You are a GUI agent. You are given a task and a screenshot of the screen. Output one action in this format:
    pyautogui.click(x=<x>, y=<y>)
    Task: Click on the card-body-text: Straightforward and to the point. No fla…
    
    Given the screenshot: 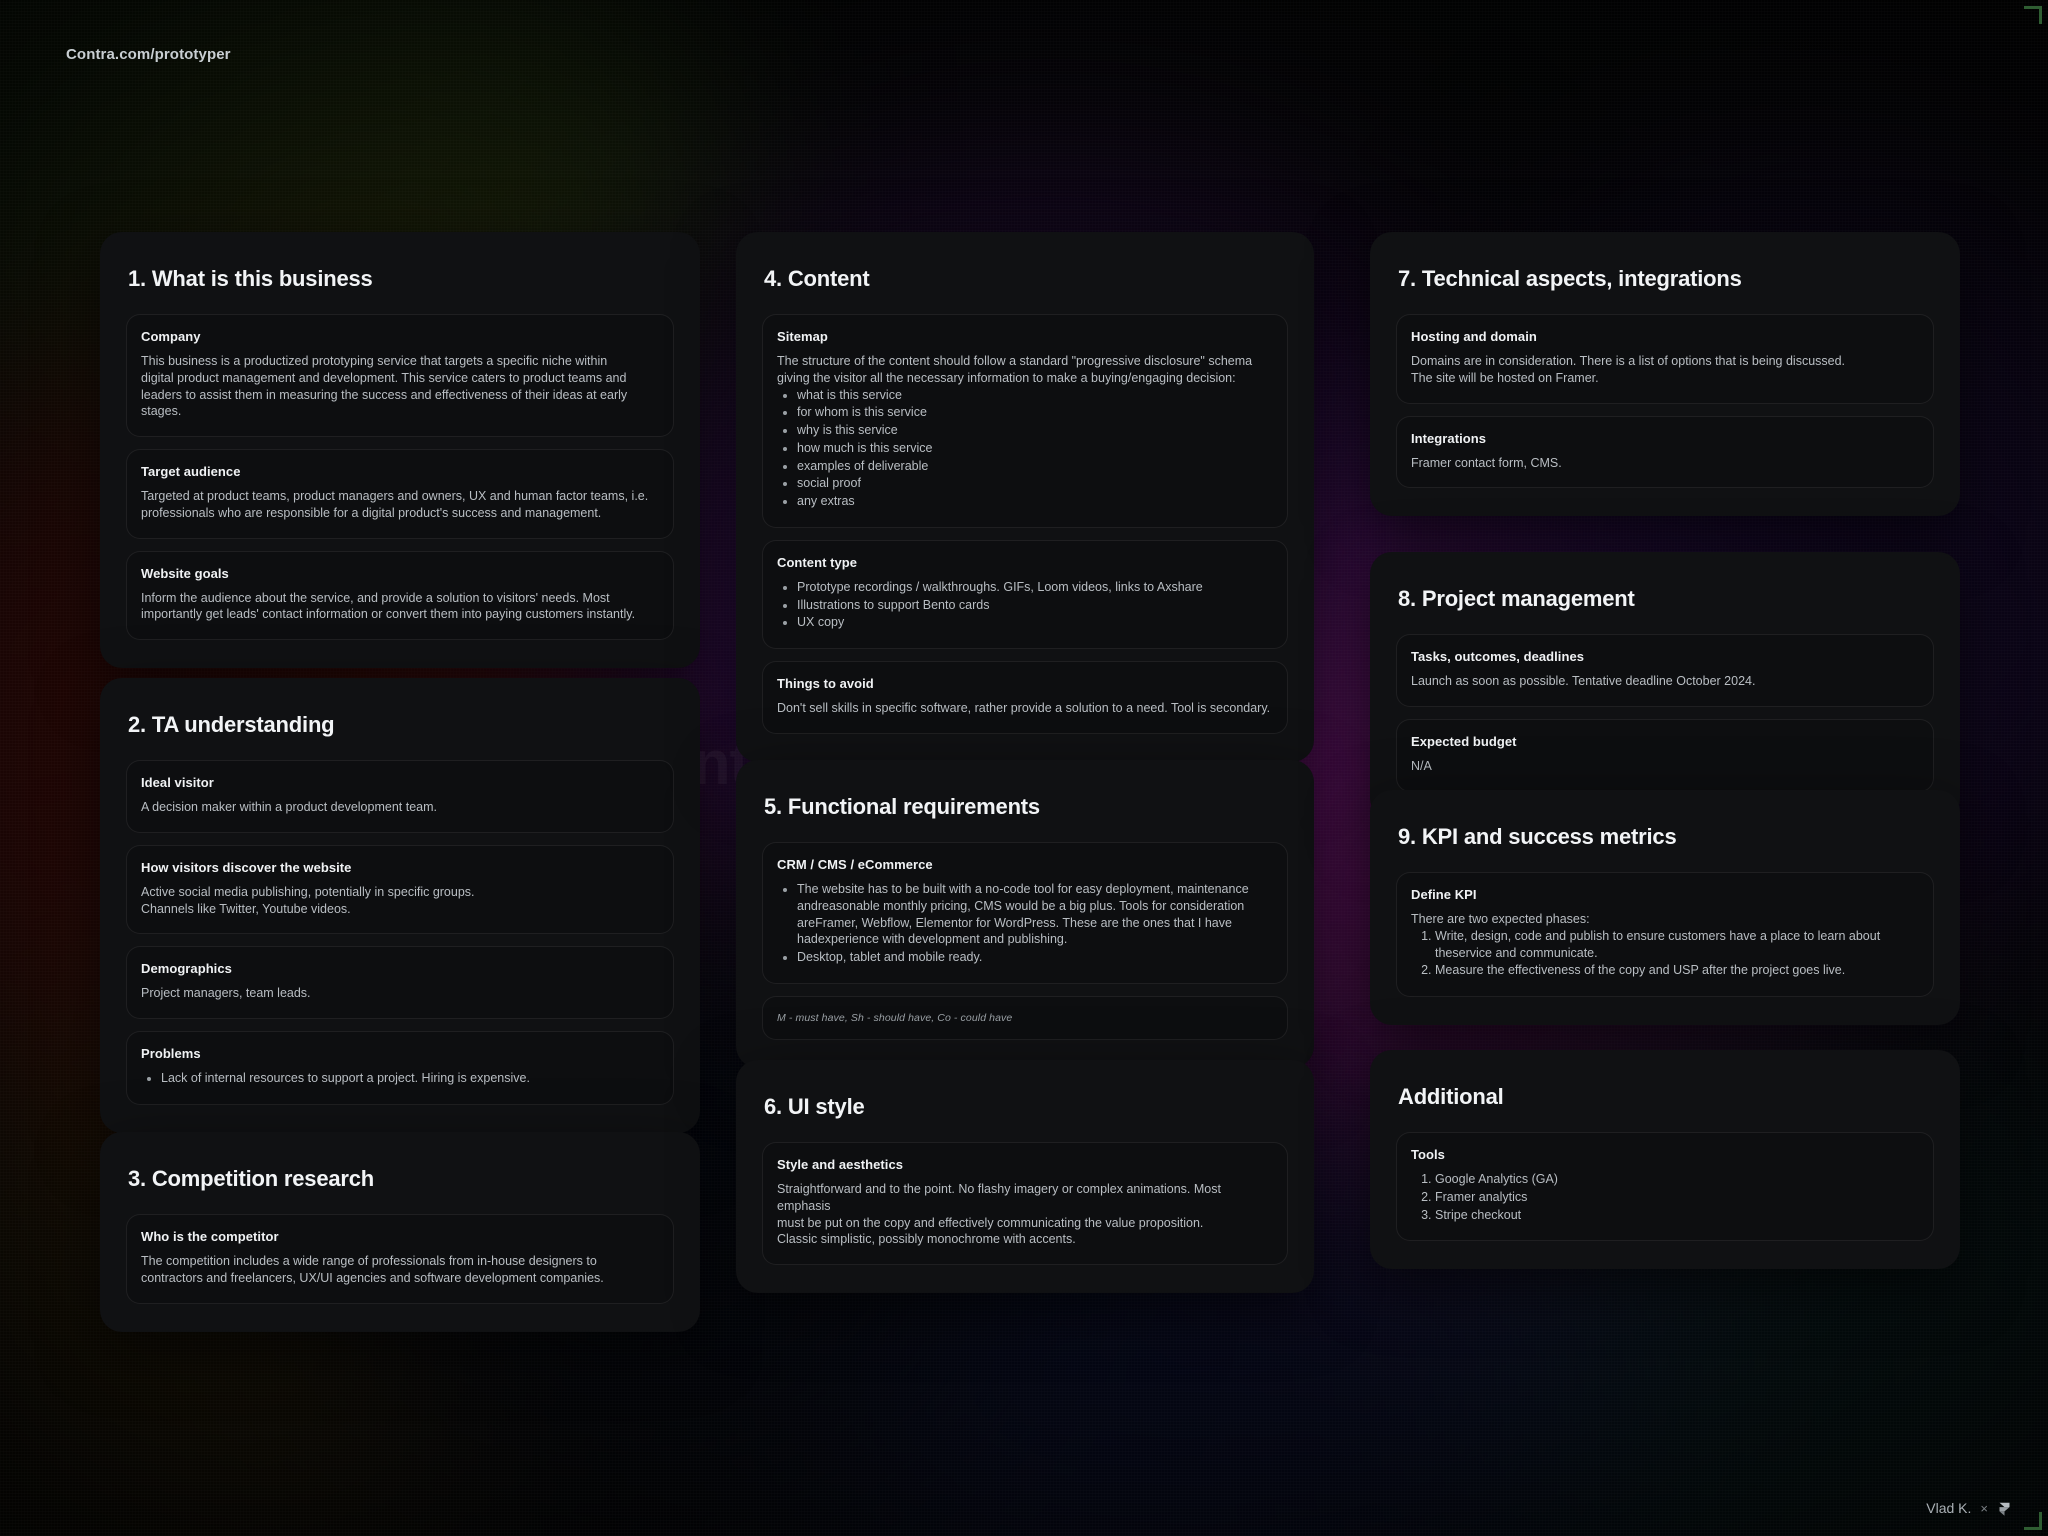 What is the action you would take?
    pyautogui.click(x=1025, y=1214)
    